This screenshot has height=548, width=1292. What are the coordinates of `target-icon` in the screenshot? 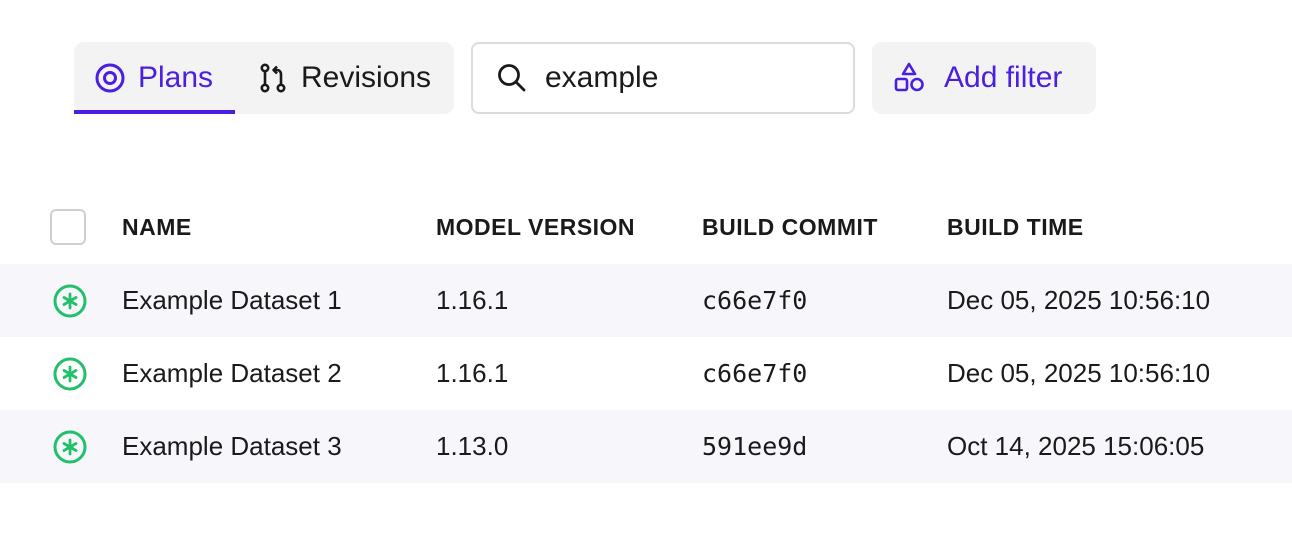 It's located at (110, 78).